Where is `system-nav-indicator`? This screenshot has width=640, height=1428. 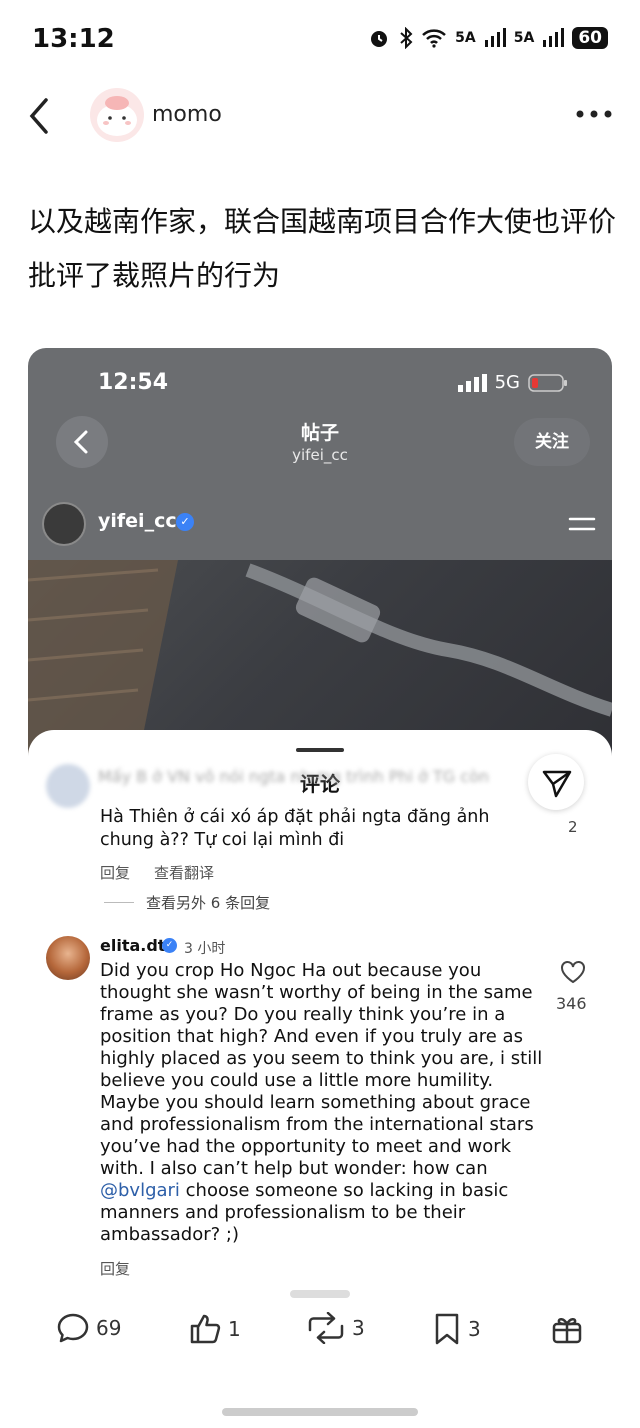
system-nav-indicator is located at coordinates (320, 1412).